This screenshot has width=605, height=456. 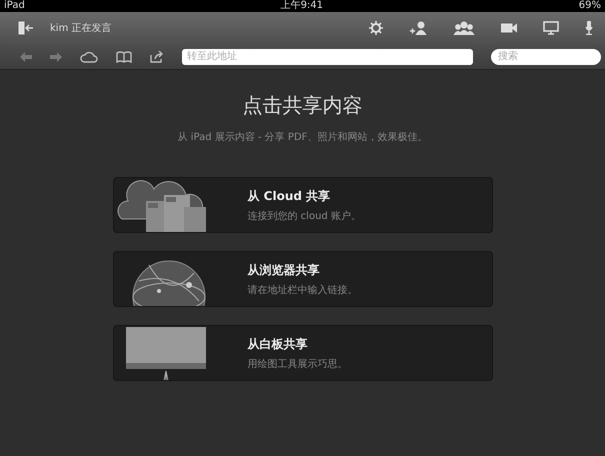 What do you see at coordinates (418, 28) in the screenshot?
I see `add-person-icon` at bounding box center [418, 28].